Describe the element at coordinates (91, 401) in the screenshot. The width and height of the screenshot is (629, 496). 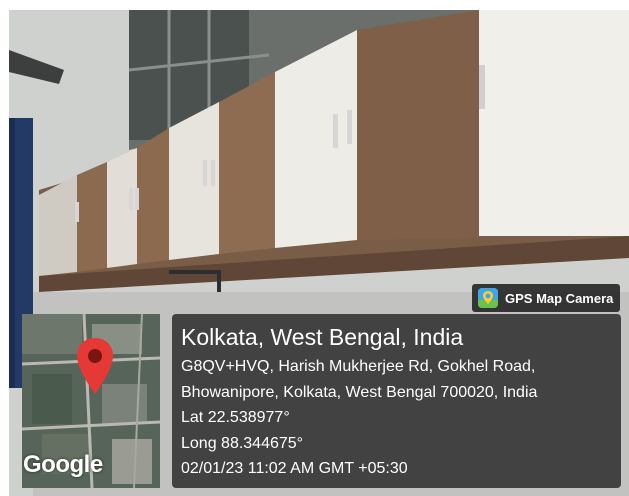
I see `map-thumbnail: Google` at that location.